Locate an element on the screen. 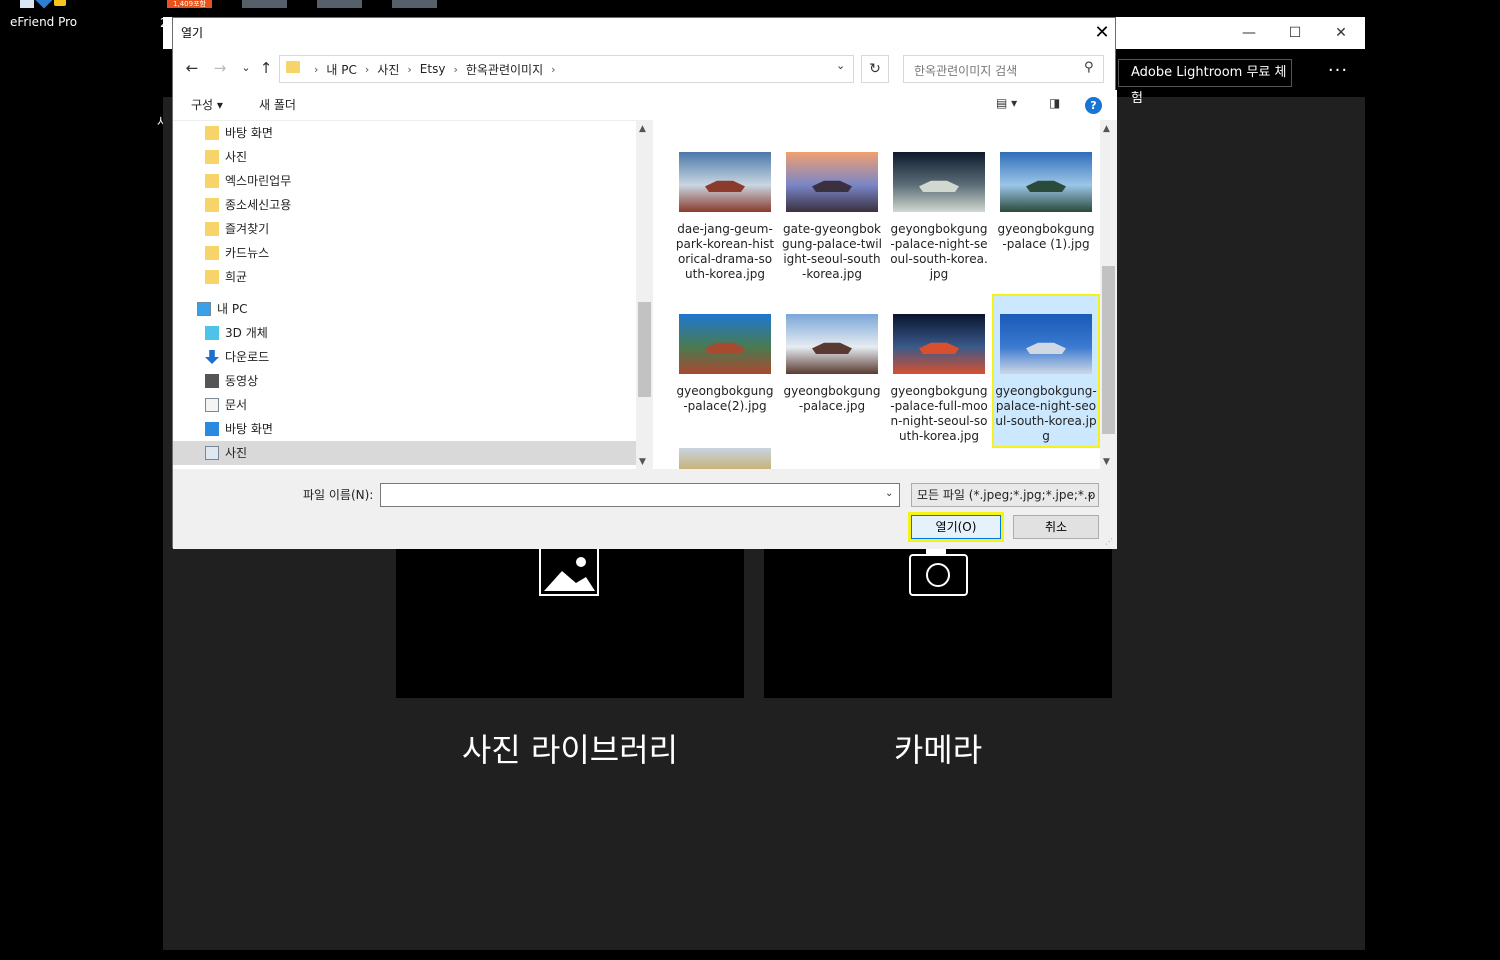  file-item is located at coordinates (725, 458).